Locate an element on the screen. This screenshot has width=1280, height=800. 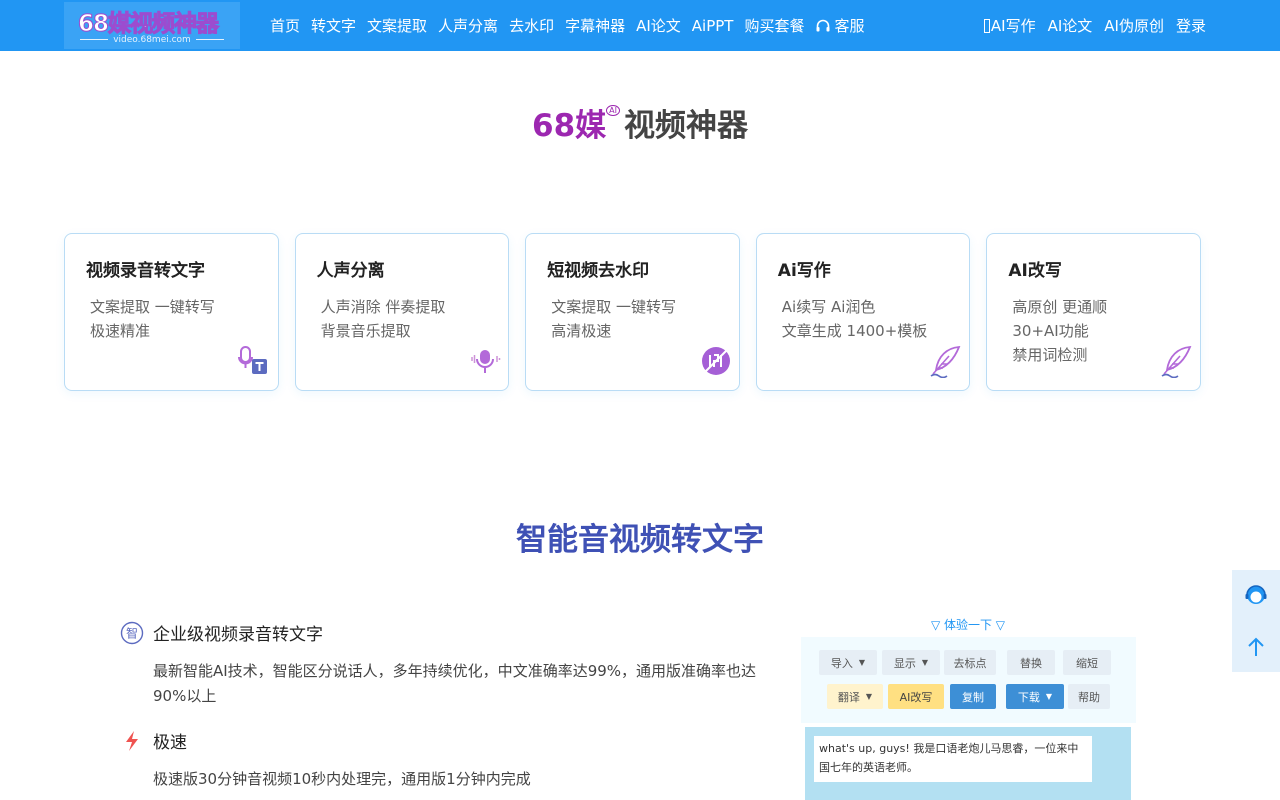
card-remove-watermark: 短视频去水印 文案提取 一键转写 高清极速 is located at coordinates (632, 312).